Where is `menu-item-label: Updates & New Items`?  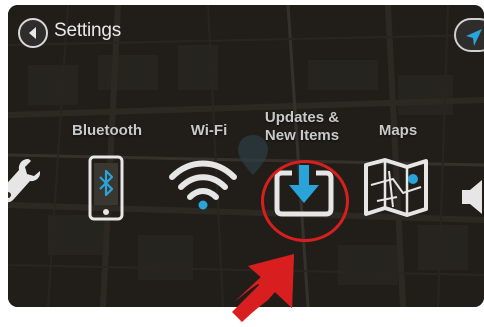
menu-item-label: Updates & New Items is located at coordinates (302, 126).